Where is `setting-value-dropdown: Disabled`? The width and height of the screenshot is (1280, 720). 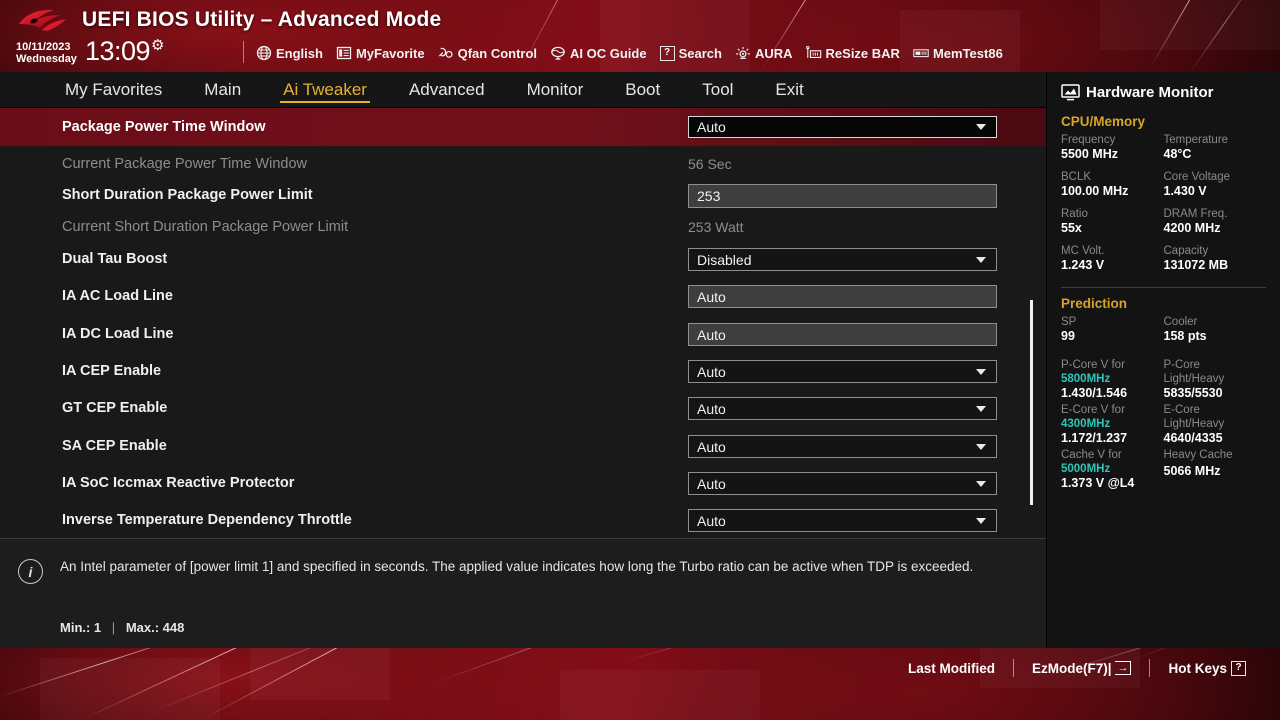 setting-value-dropdown: Disabled is located at coordinates (842, 259).